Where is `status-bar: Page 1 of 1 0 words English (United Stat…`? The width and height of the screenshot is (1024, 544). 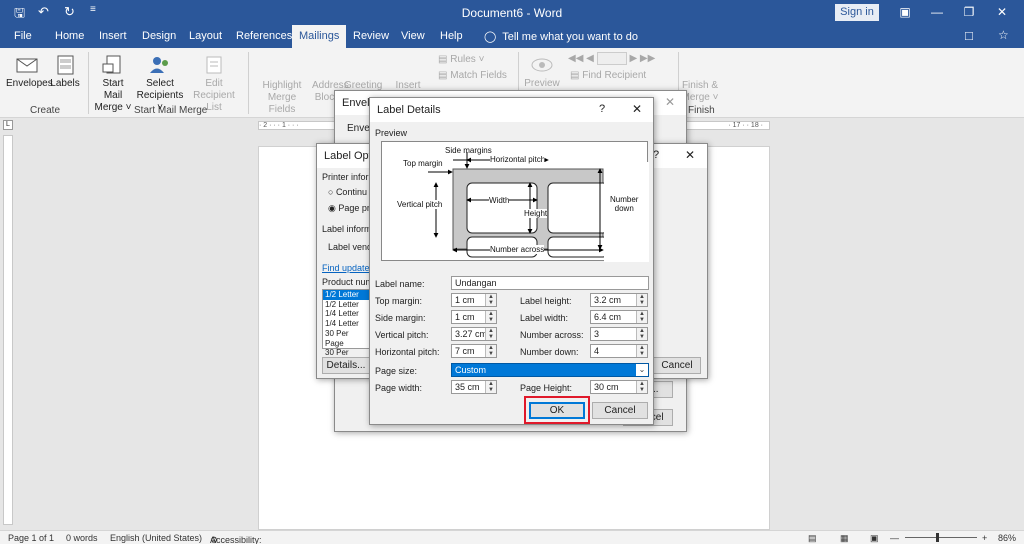
status-bar: Page 1 of 1 0 words English (United Stat… is located at coordinates (512, 537).